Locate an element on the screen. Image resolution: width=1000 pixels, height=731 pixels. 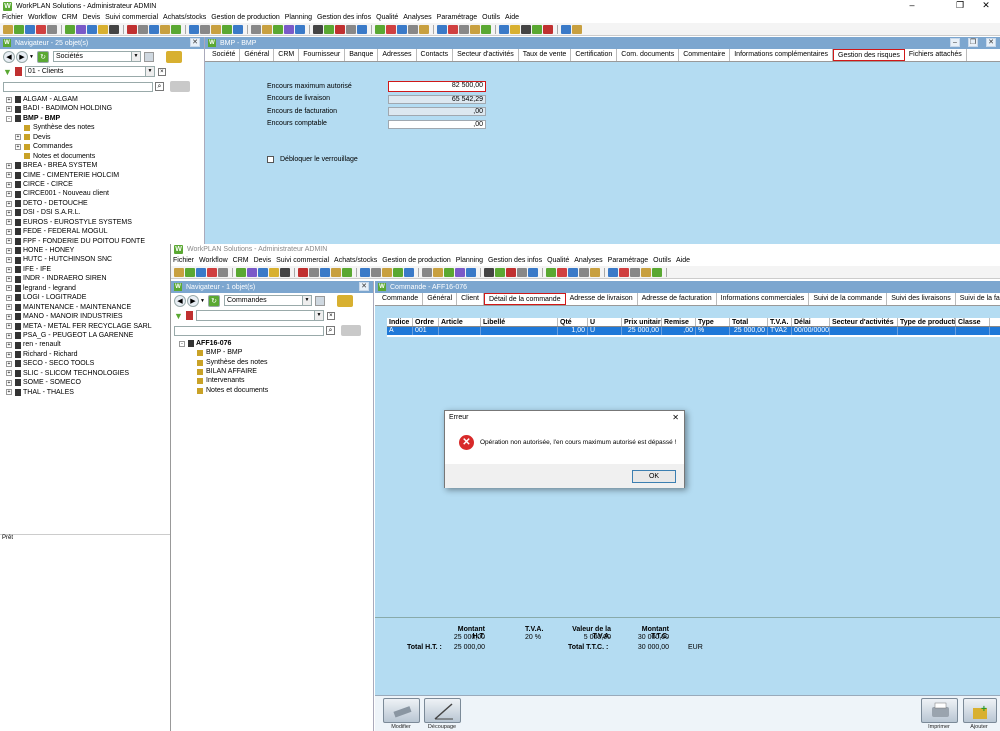
grid-column-header: Secteur d'activités is located at coordinates (864, 322).